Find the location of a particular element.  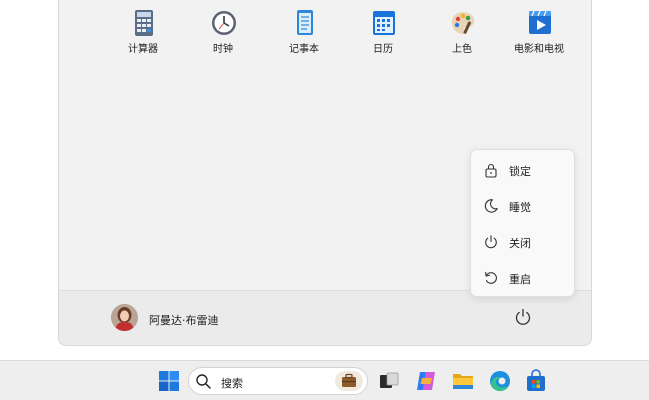

notepad-icon is located at coordinates (305, 22).